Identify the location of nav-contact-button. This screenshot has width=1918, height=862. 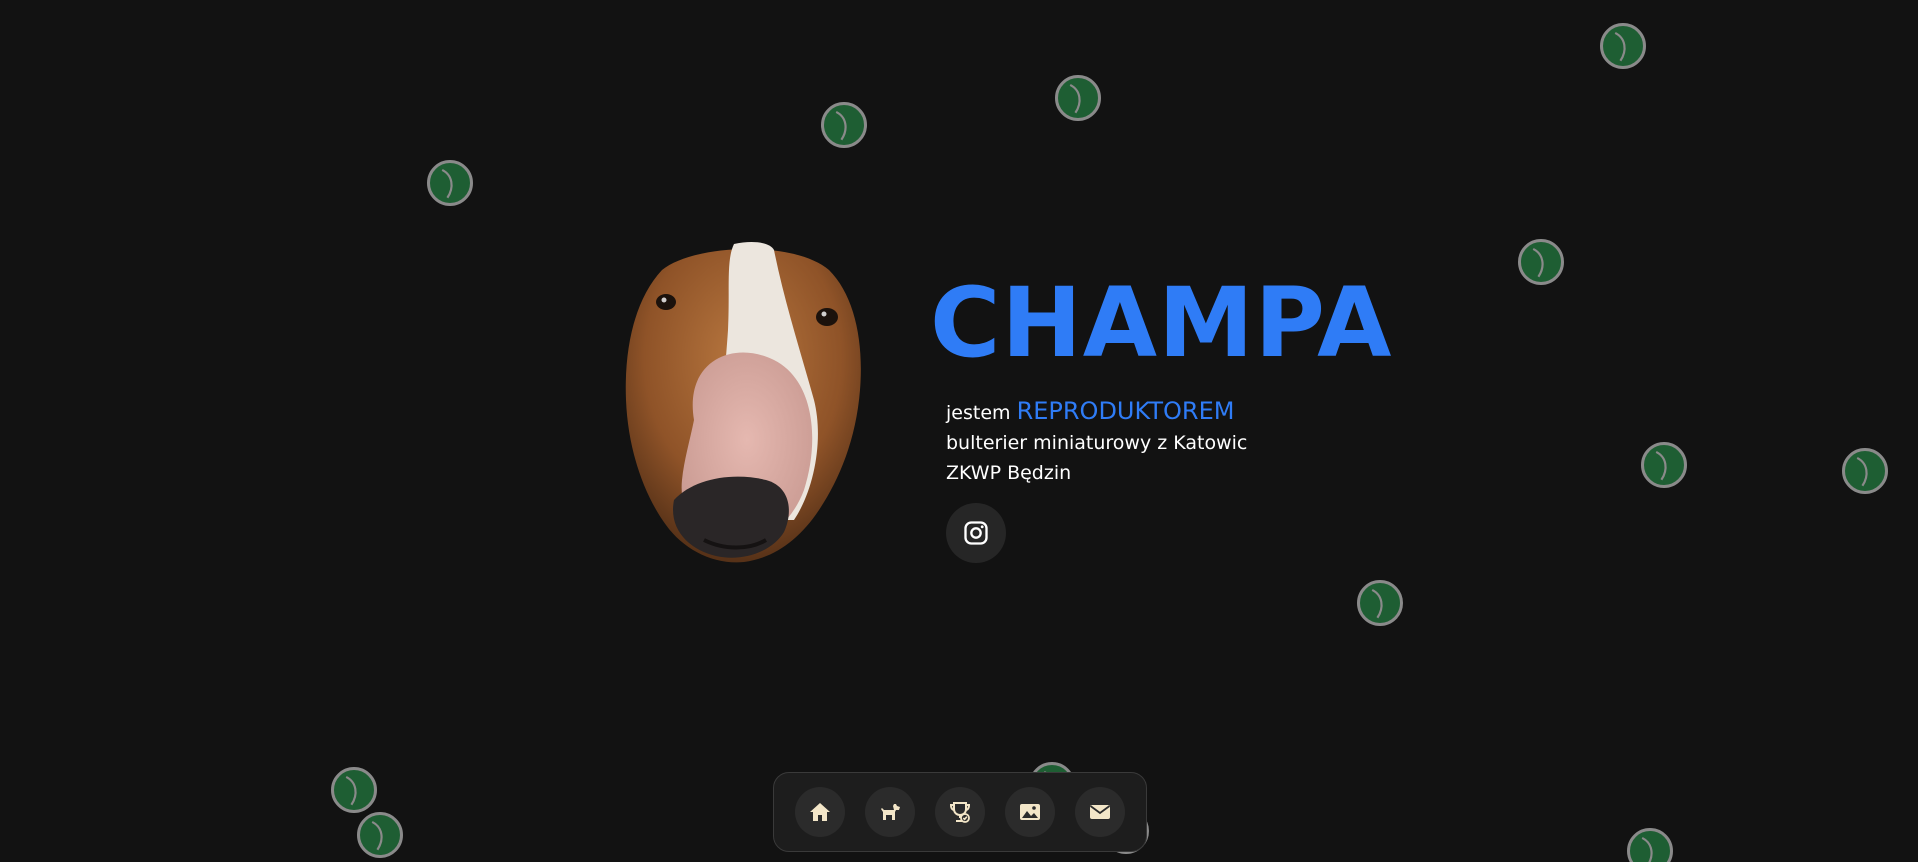
(1100, 812).